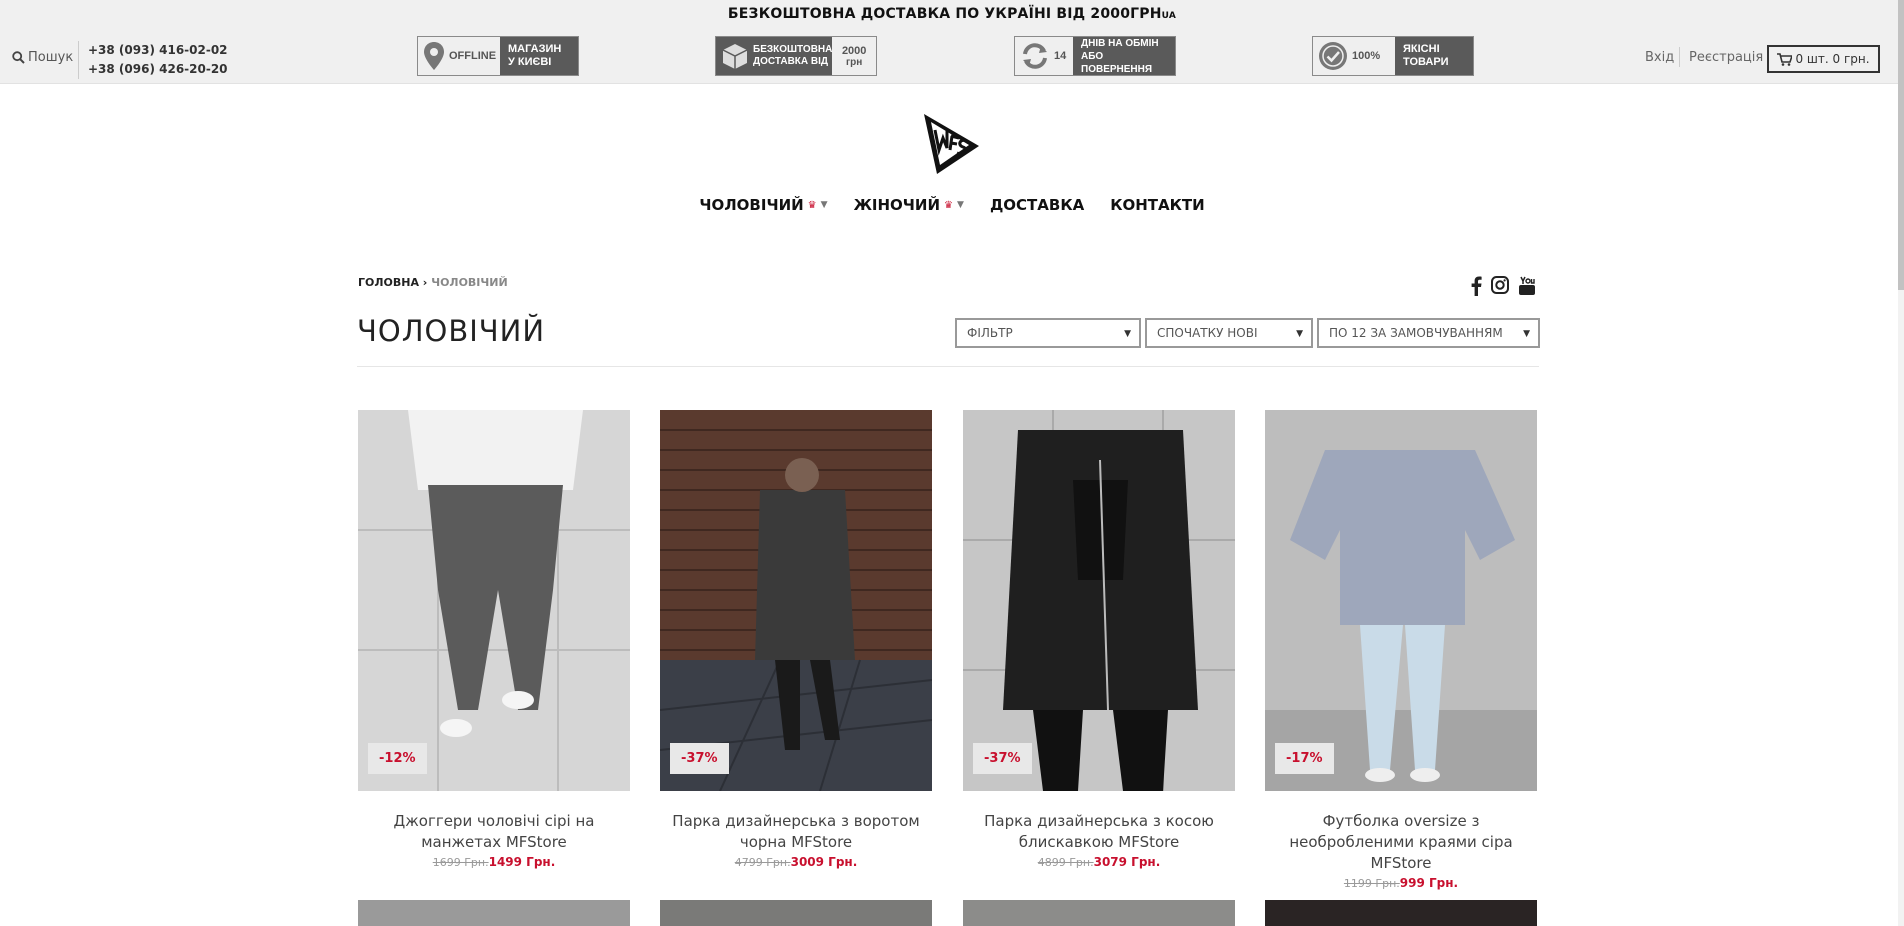  I want to click on discount-badge: -37%, so click(1002, 758).